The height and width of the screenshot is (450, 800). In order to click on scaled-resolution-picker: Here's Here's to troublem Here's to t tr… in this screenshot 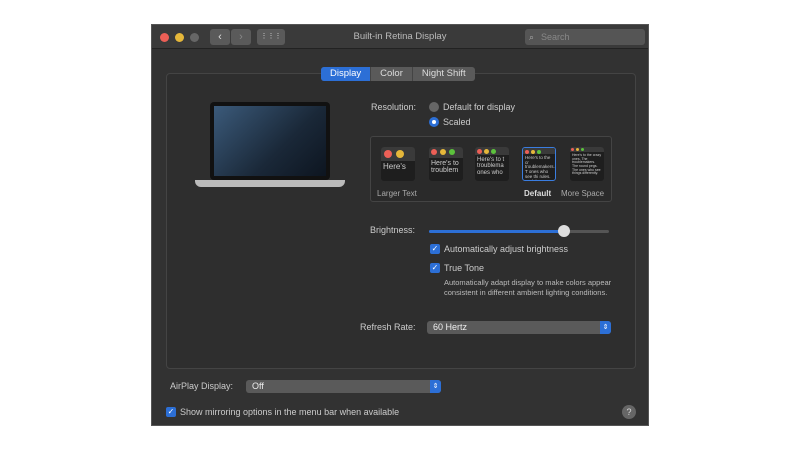, I will do `click(491, 169)`.